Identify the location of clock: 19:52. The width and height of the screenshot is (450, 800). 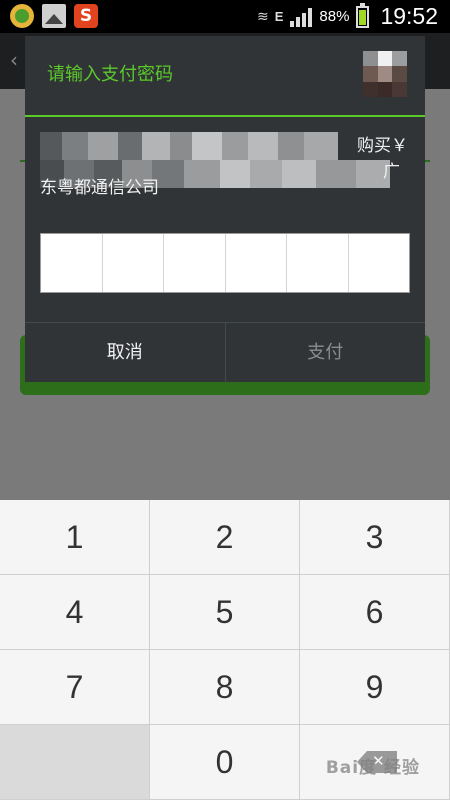
(409, 16).